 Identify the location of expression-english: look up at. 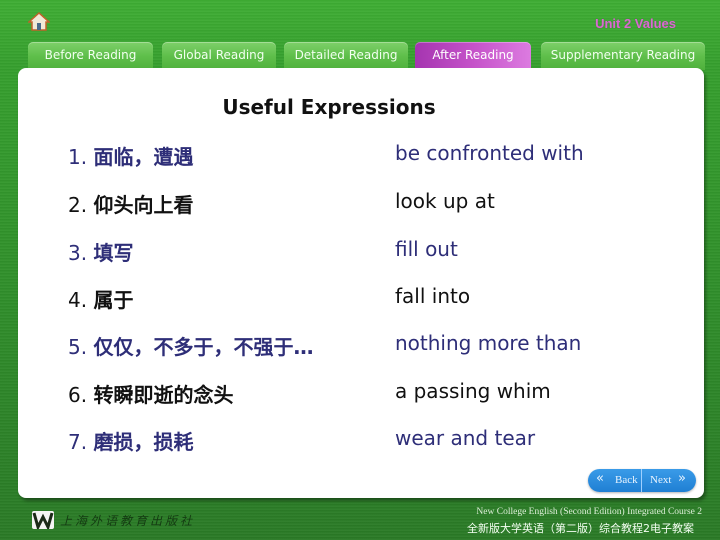
(445, 201).